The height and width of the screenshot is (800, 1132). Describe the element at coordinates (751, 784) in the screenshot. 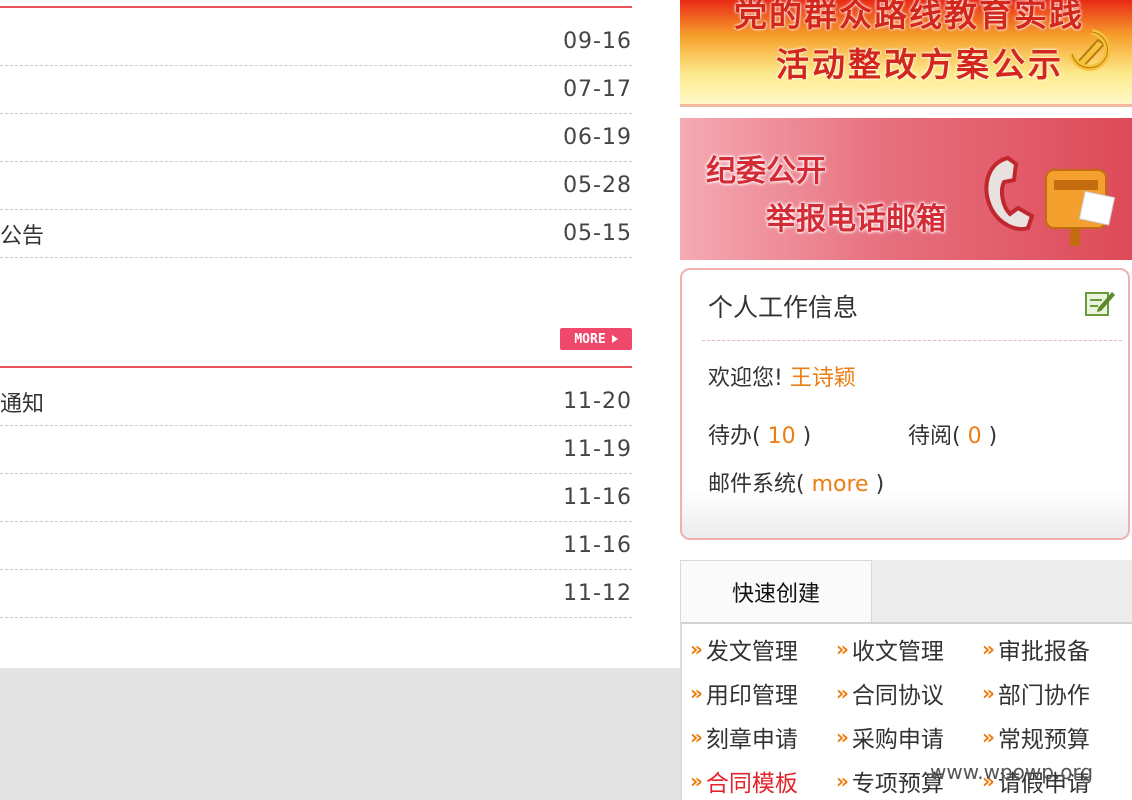

I see `quick-item-label: 合同模板` at that location.